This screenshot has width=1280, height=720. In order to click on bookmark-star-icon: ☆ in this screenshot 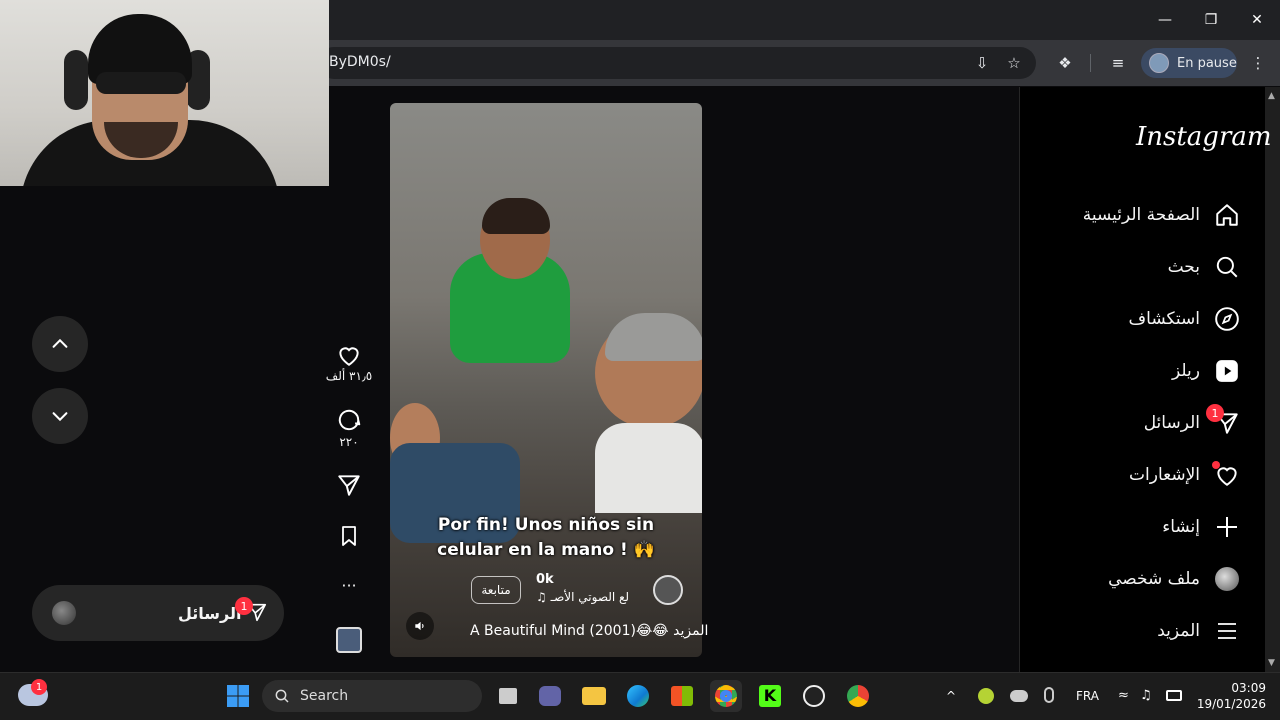, I will do `click(1014, 63)`.